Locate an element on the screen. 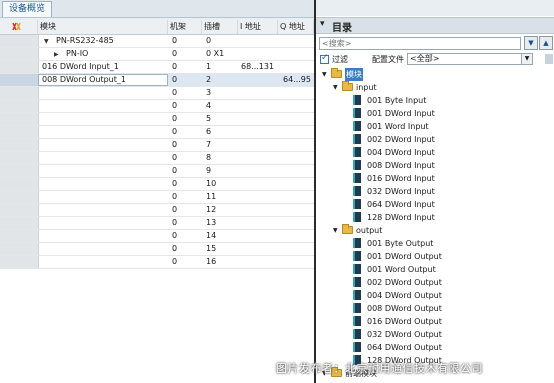 The image size is (554, 383). tree-item-label: 016 DWord Output is located at coordinates (404, 321).